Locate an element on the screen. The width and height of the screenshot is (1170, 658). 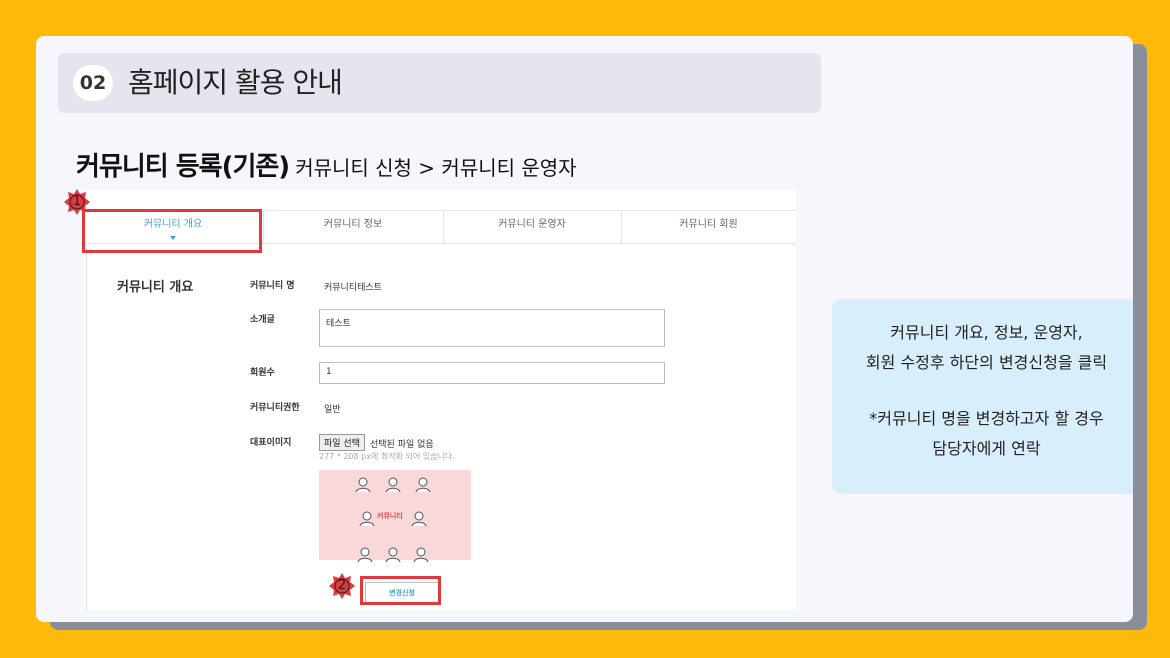
info-note: *커뮤니티 명을 변경하고자 할 경우 is located at coordinates (986, 418).